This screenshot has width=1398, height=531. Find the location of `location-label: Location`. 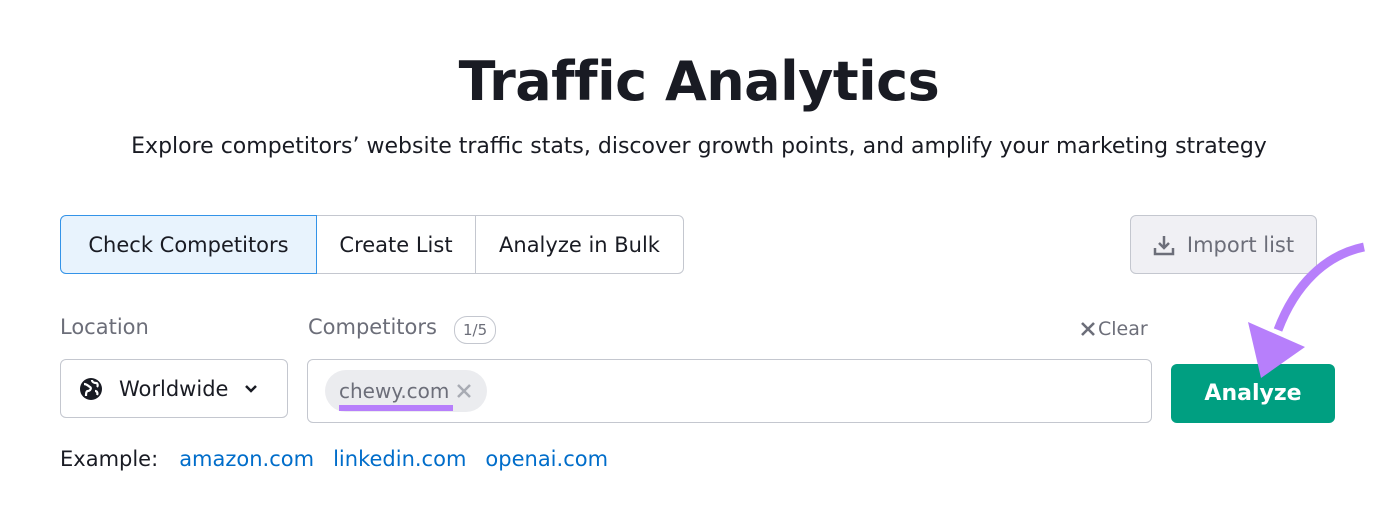

location-label: Location is located at coordinates (104, 327).